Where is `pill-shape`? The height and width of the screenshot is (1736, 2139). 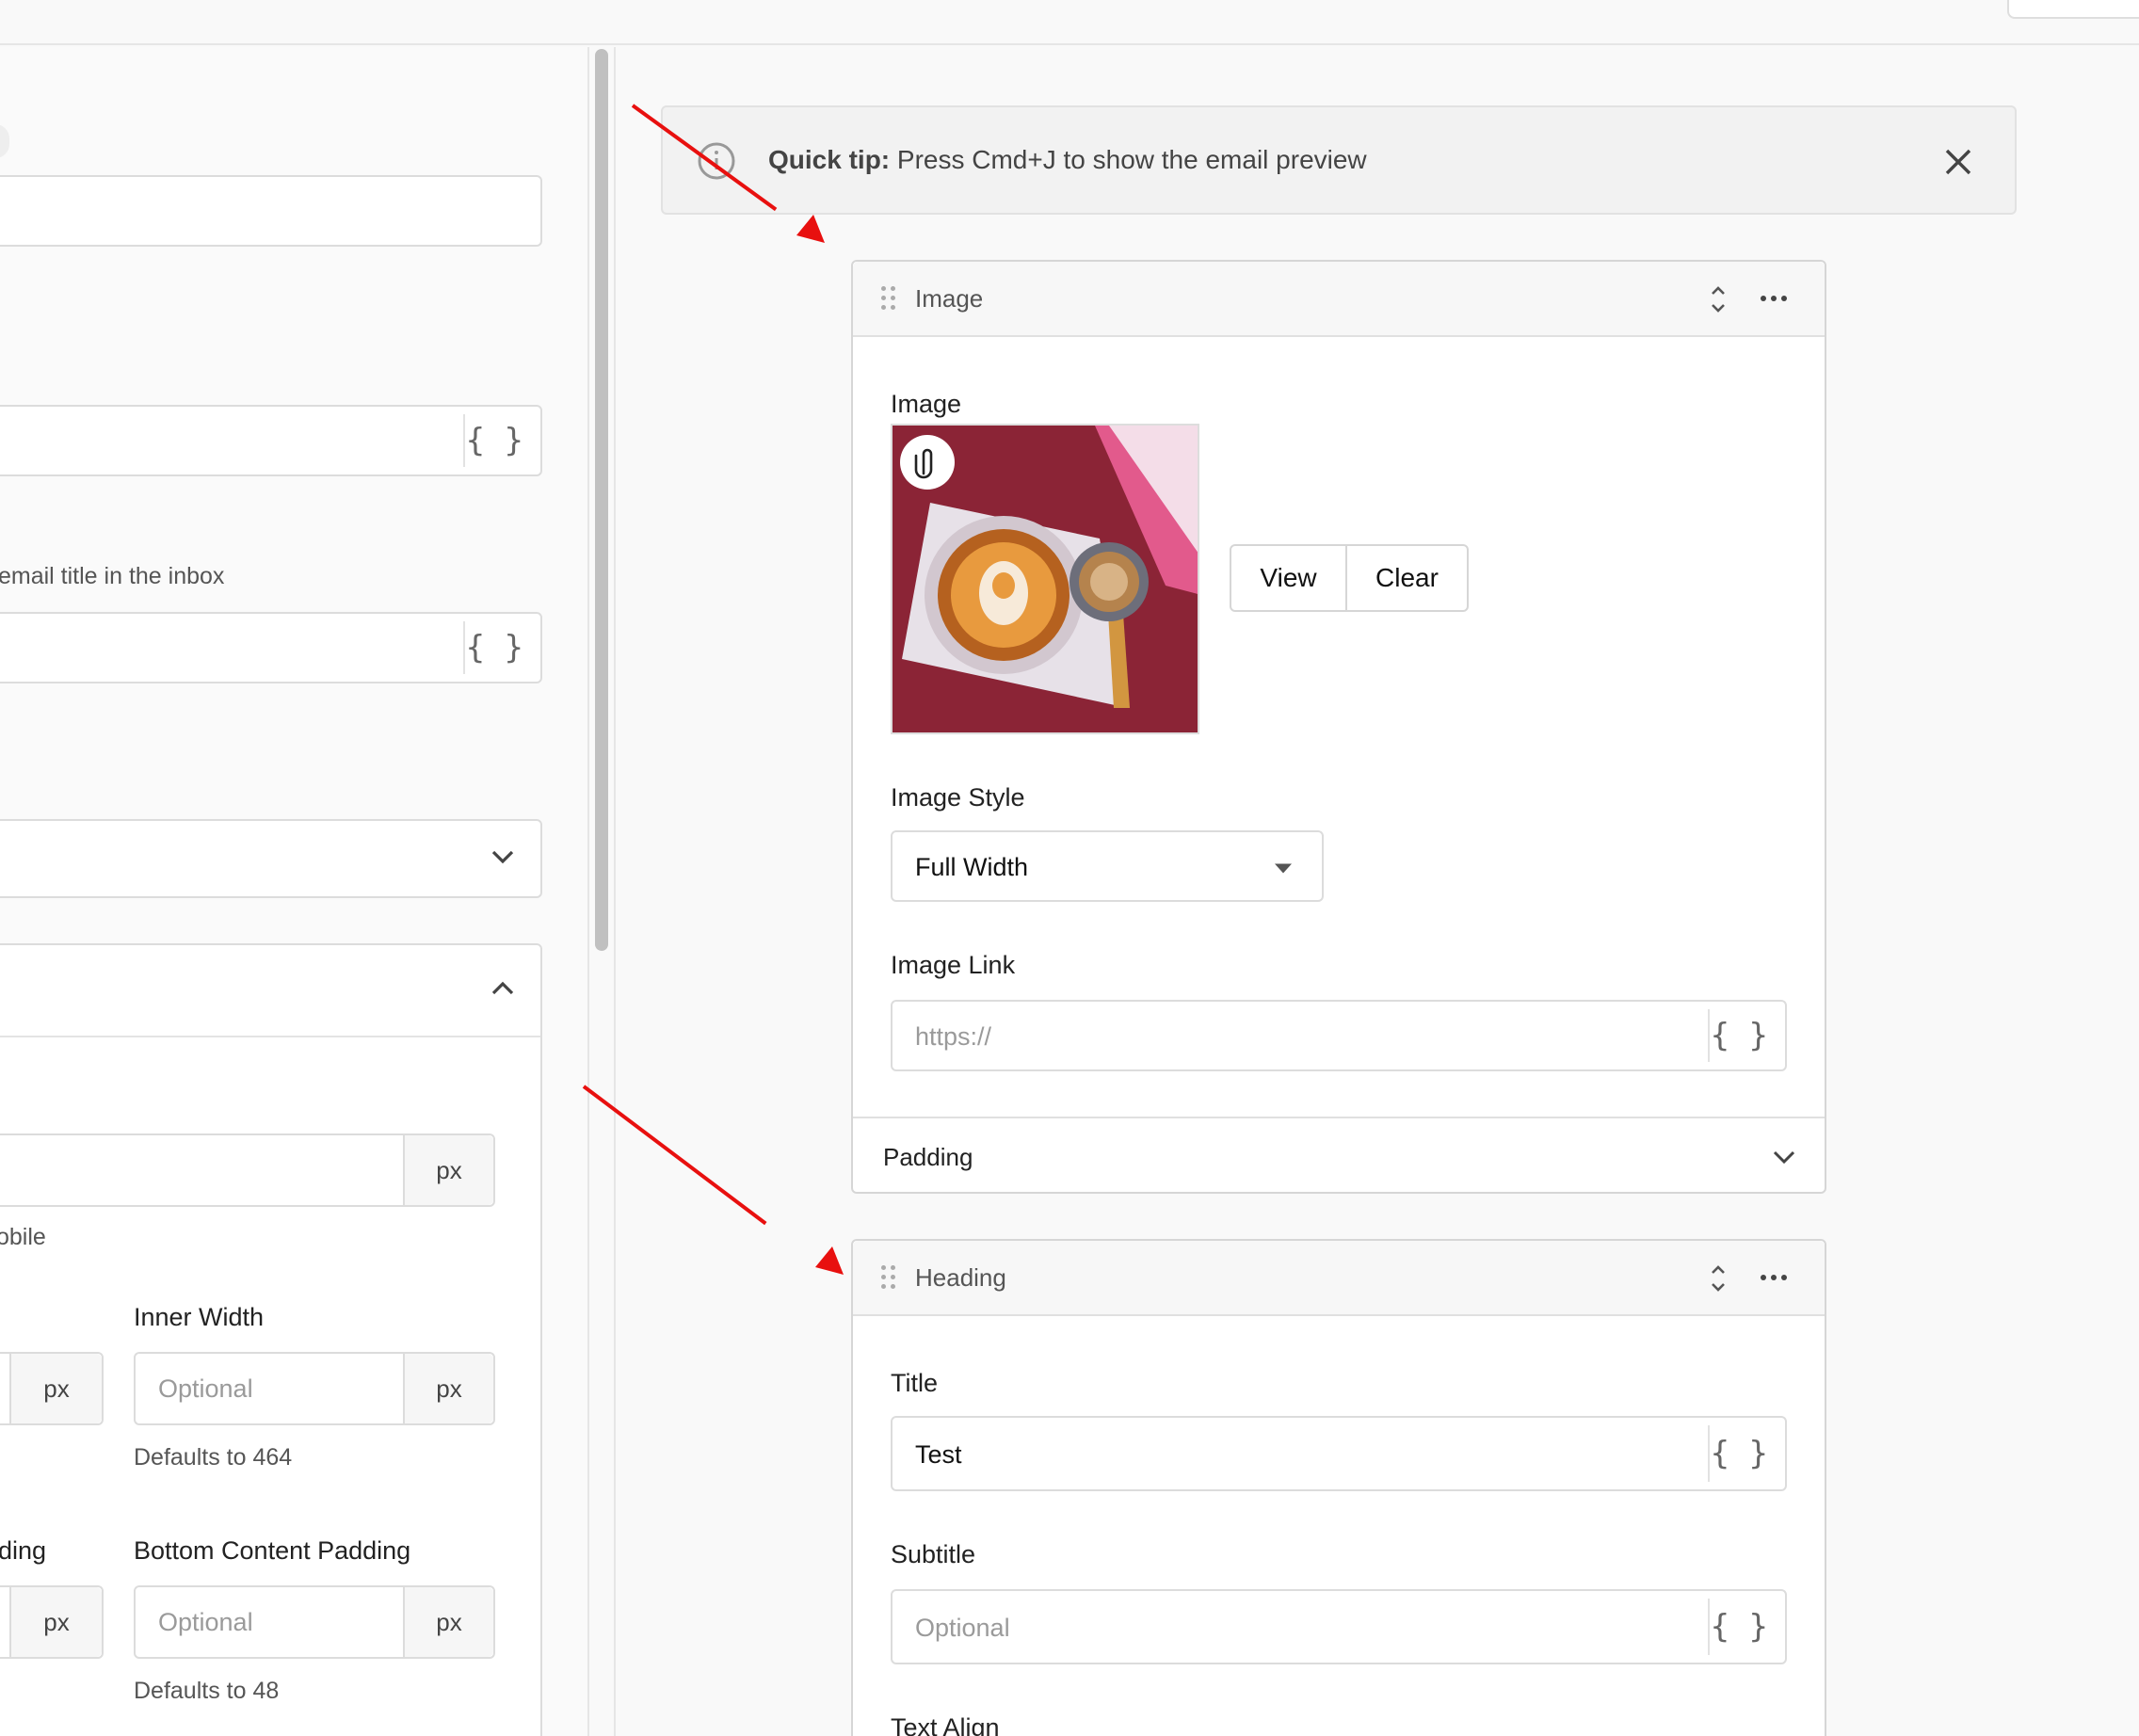
pill-shape is located at coordinates (4, 141).